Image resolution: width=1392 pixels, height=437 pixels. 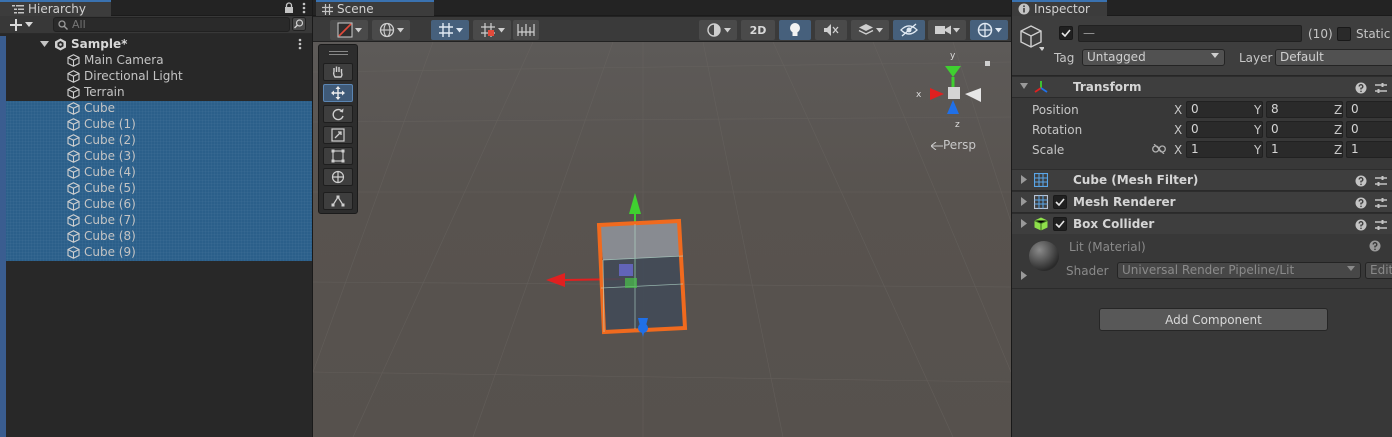 What do you see at coordinates (1304, 149) in the screenshot?
I see `y-field: 1` at bounding box center [1304, 149].